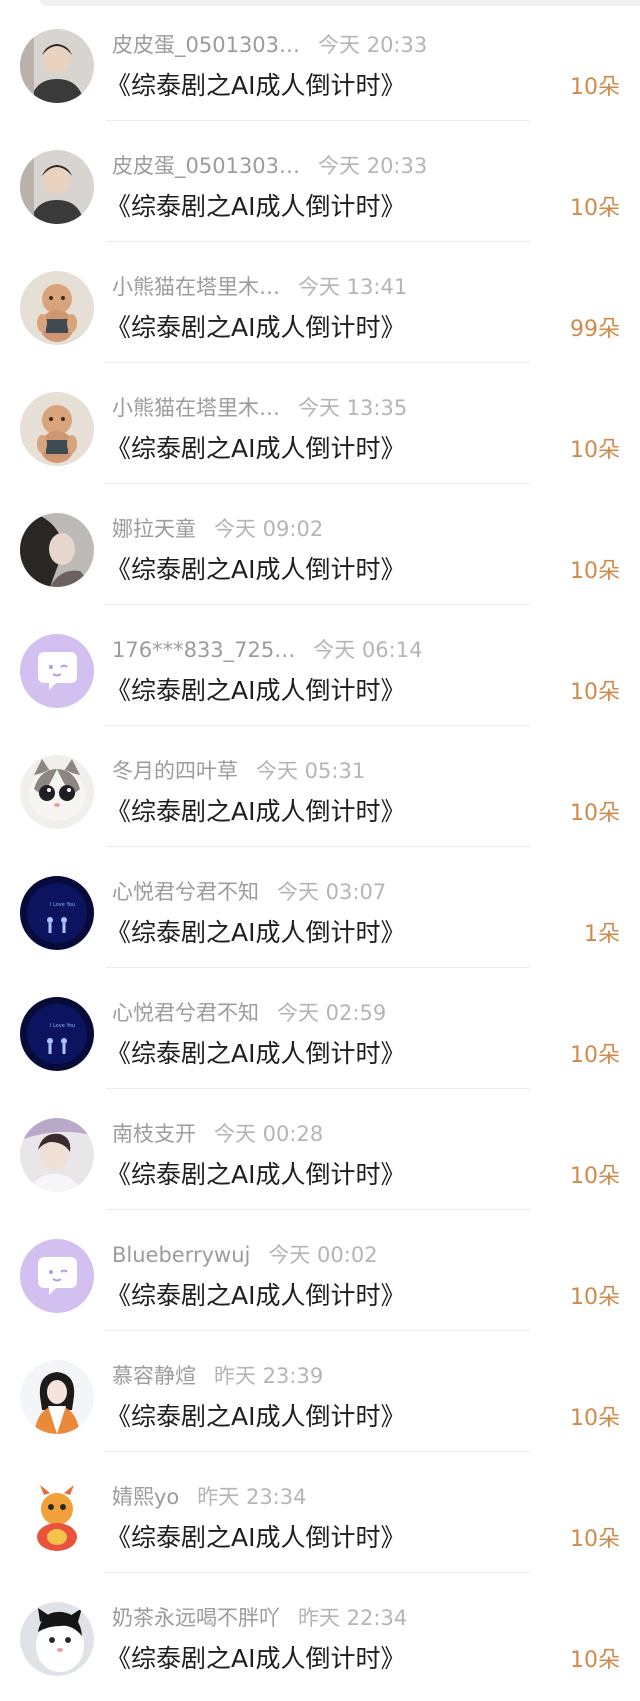 The height and width of the screenshot is (1701, 640). Describe the element at coordinates (57, 1155) in the screenshot. I see `avatar-man-icon` at that location.